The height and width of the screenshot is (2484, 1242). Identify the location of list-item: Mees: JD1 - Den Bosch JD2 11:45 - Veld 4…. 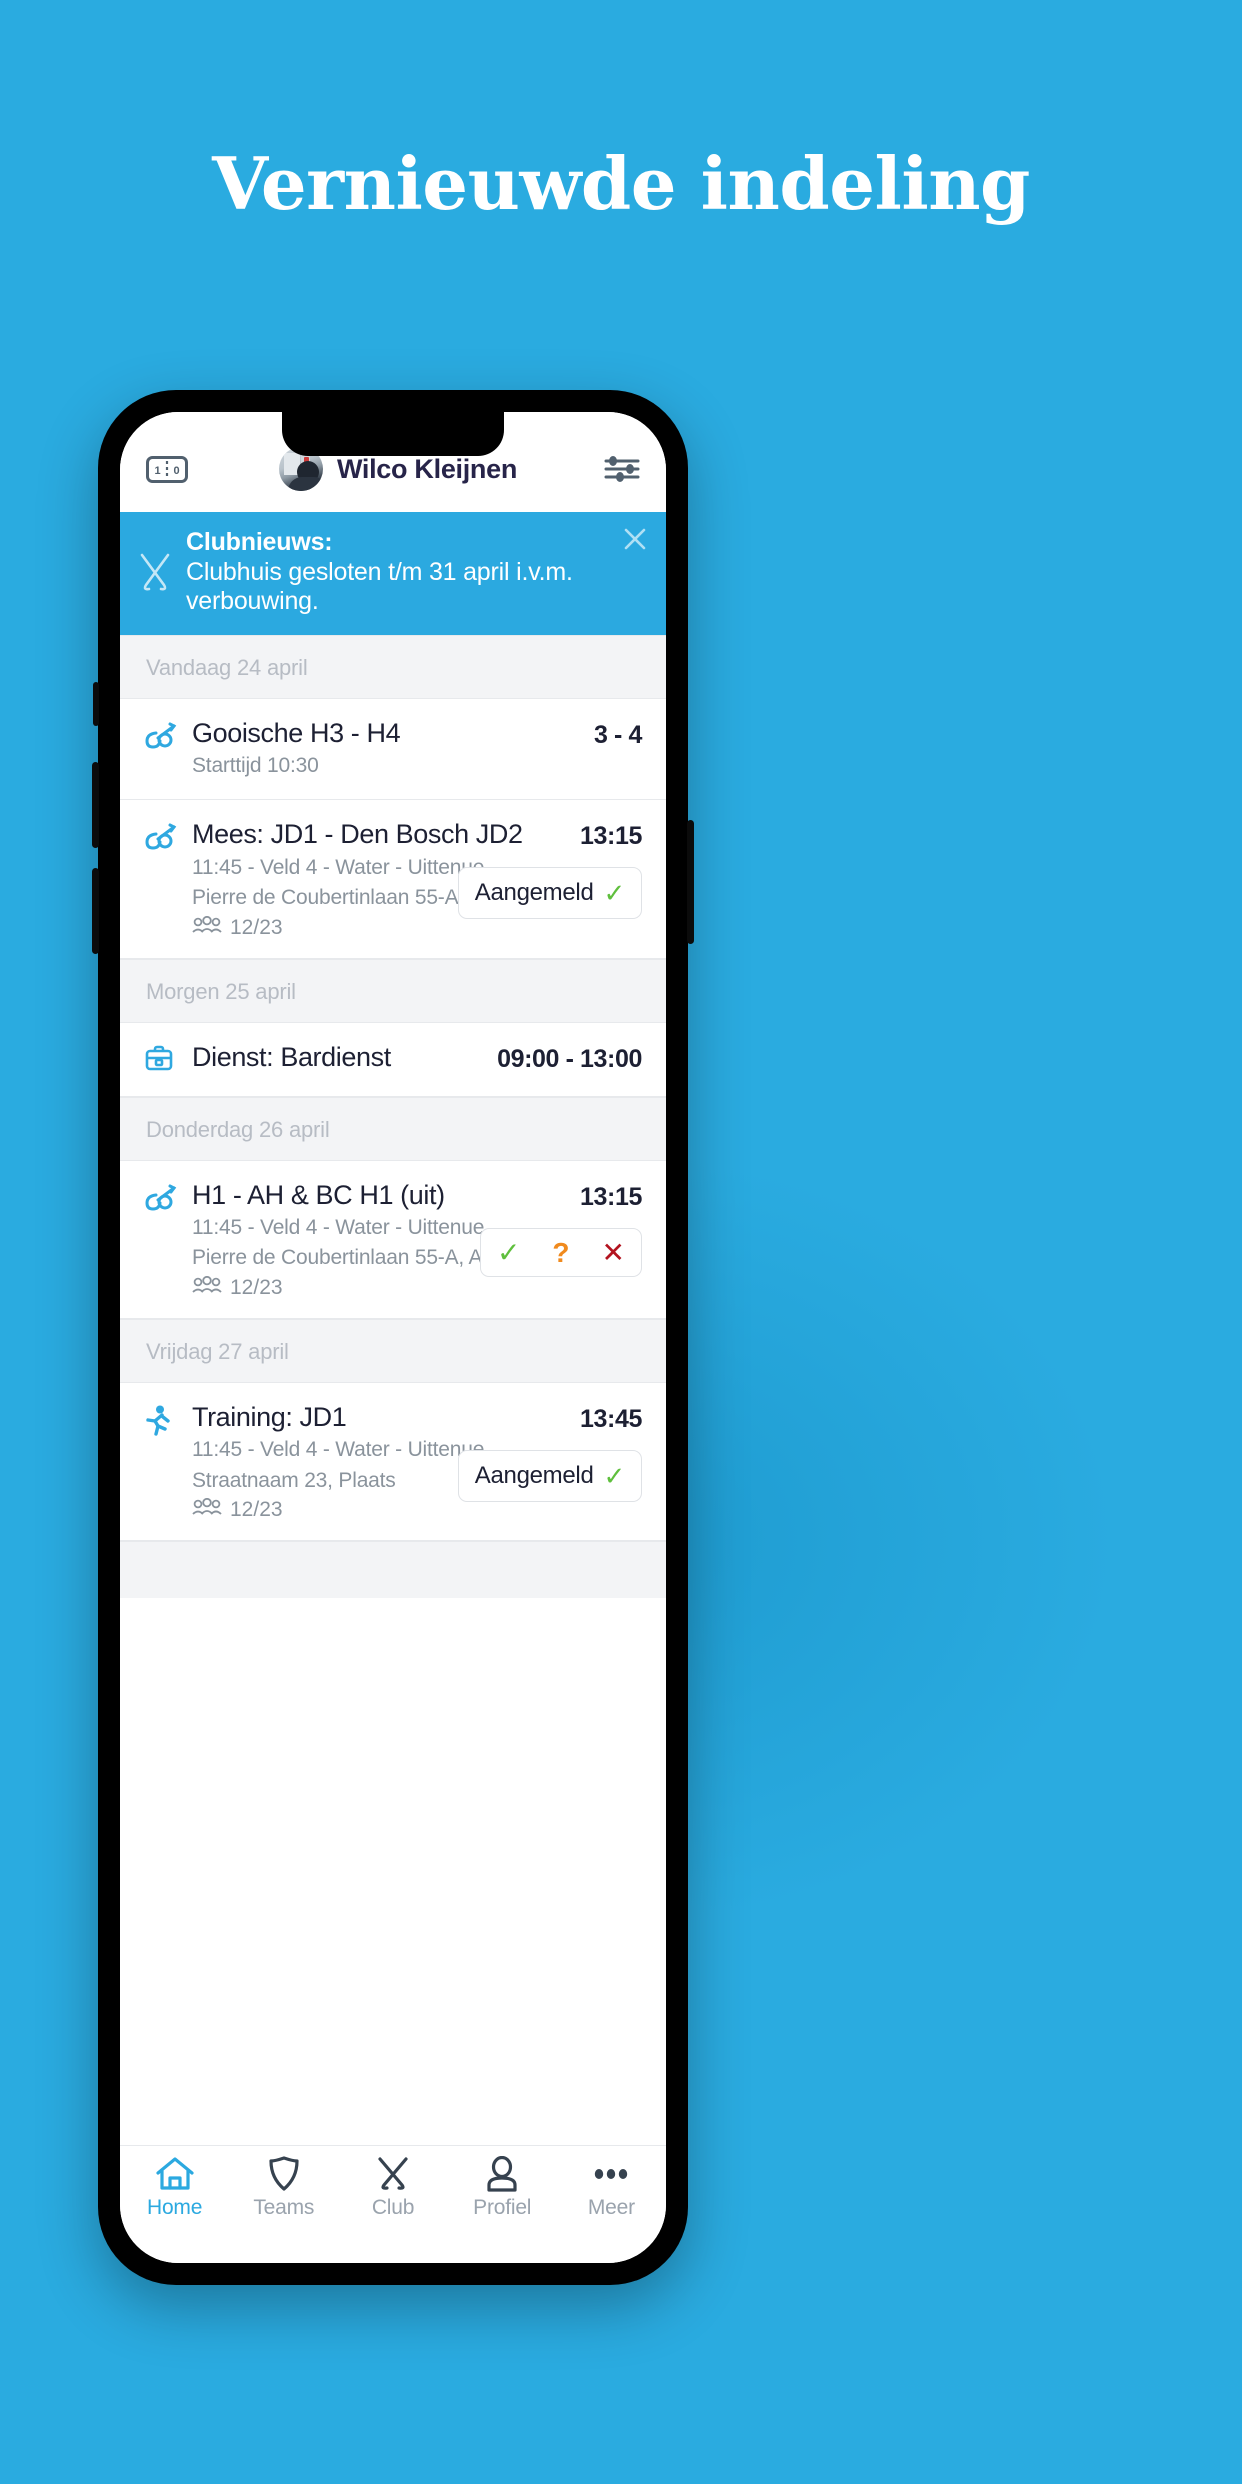
(393, 879).